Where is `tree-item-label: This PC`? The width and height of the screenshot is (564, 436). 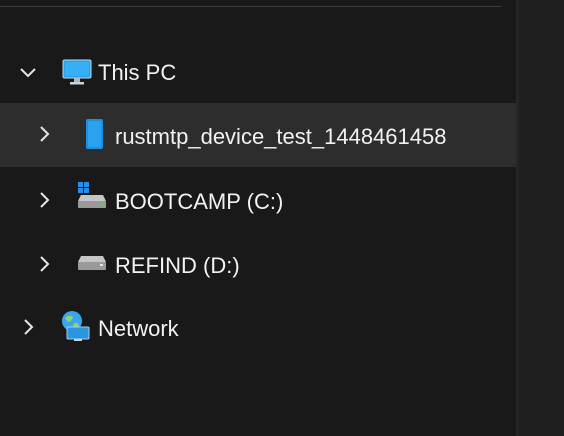 tree-item-label: This PC is located at coordinates (137, 72).